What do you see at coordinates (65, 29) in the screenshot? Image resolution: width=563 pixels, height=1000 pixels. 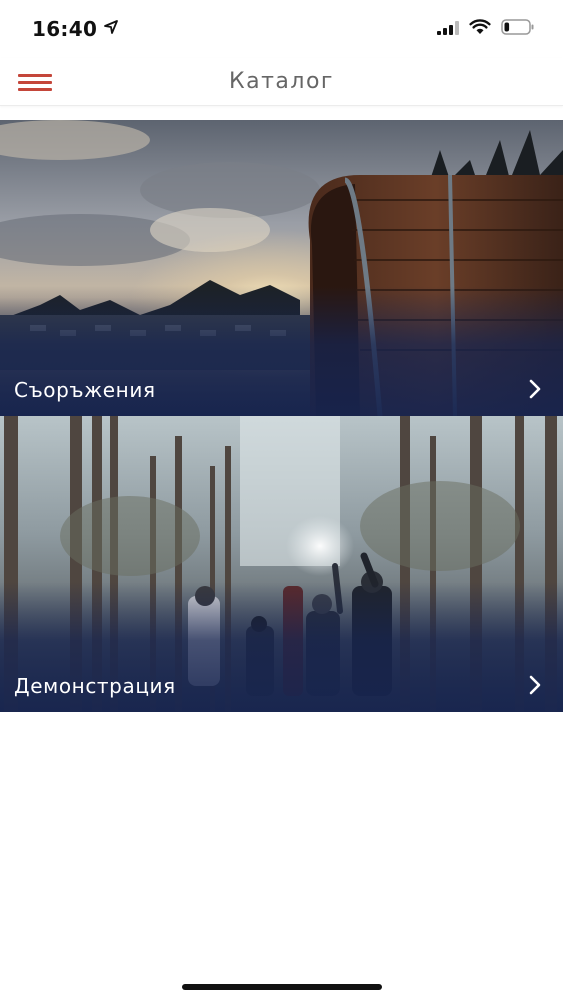 I see `status-time: 16:40` at bounding box center [65, 29].